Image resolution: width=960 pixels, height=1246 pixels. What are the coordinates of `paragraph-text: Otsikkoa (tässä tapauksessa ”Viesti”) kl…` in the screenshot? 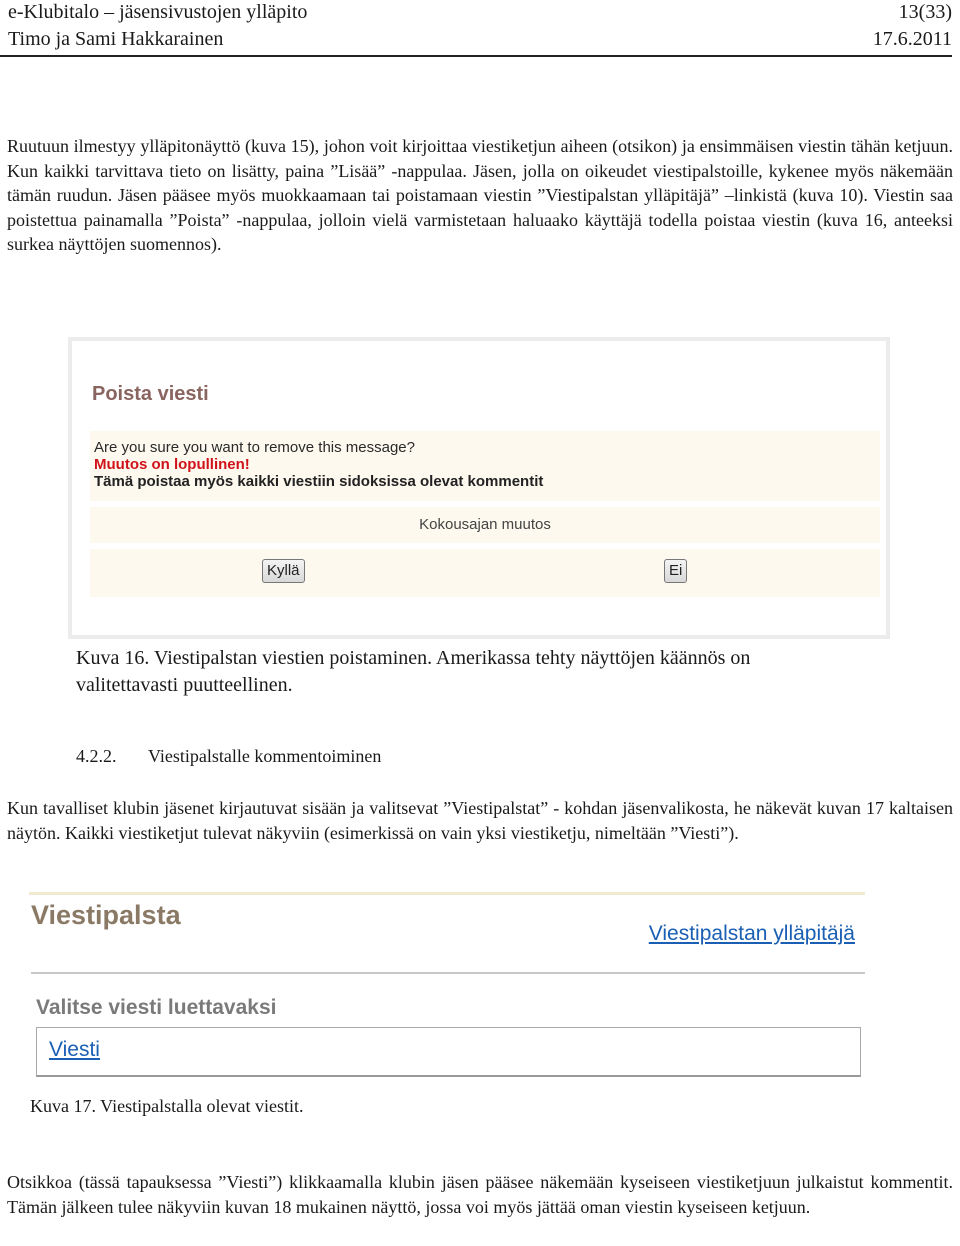 It's located at (480, 1194).